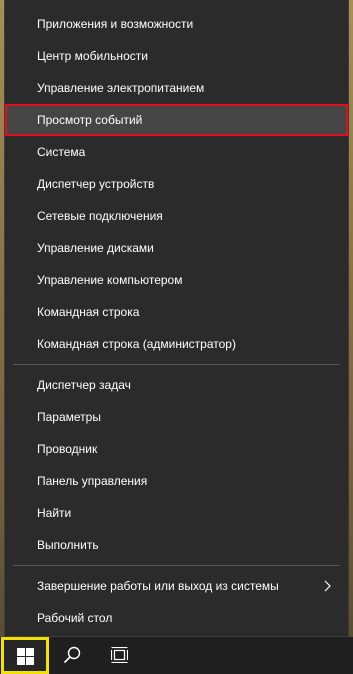 The height and width of the screenshot is (674, 353). Describe the element at coordinates (176, 24) in the screenshot. I see `menu-item-apps-features: Приложения и возможности` at that location.